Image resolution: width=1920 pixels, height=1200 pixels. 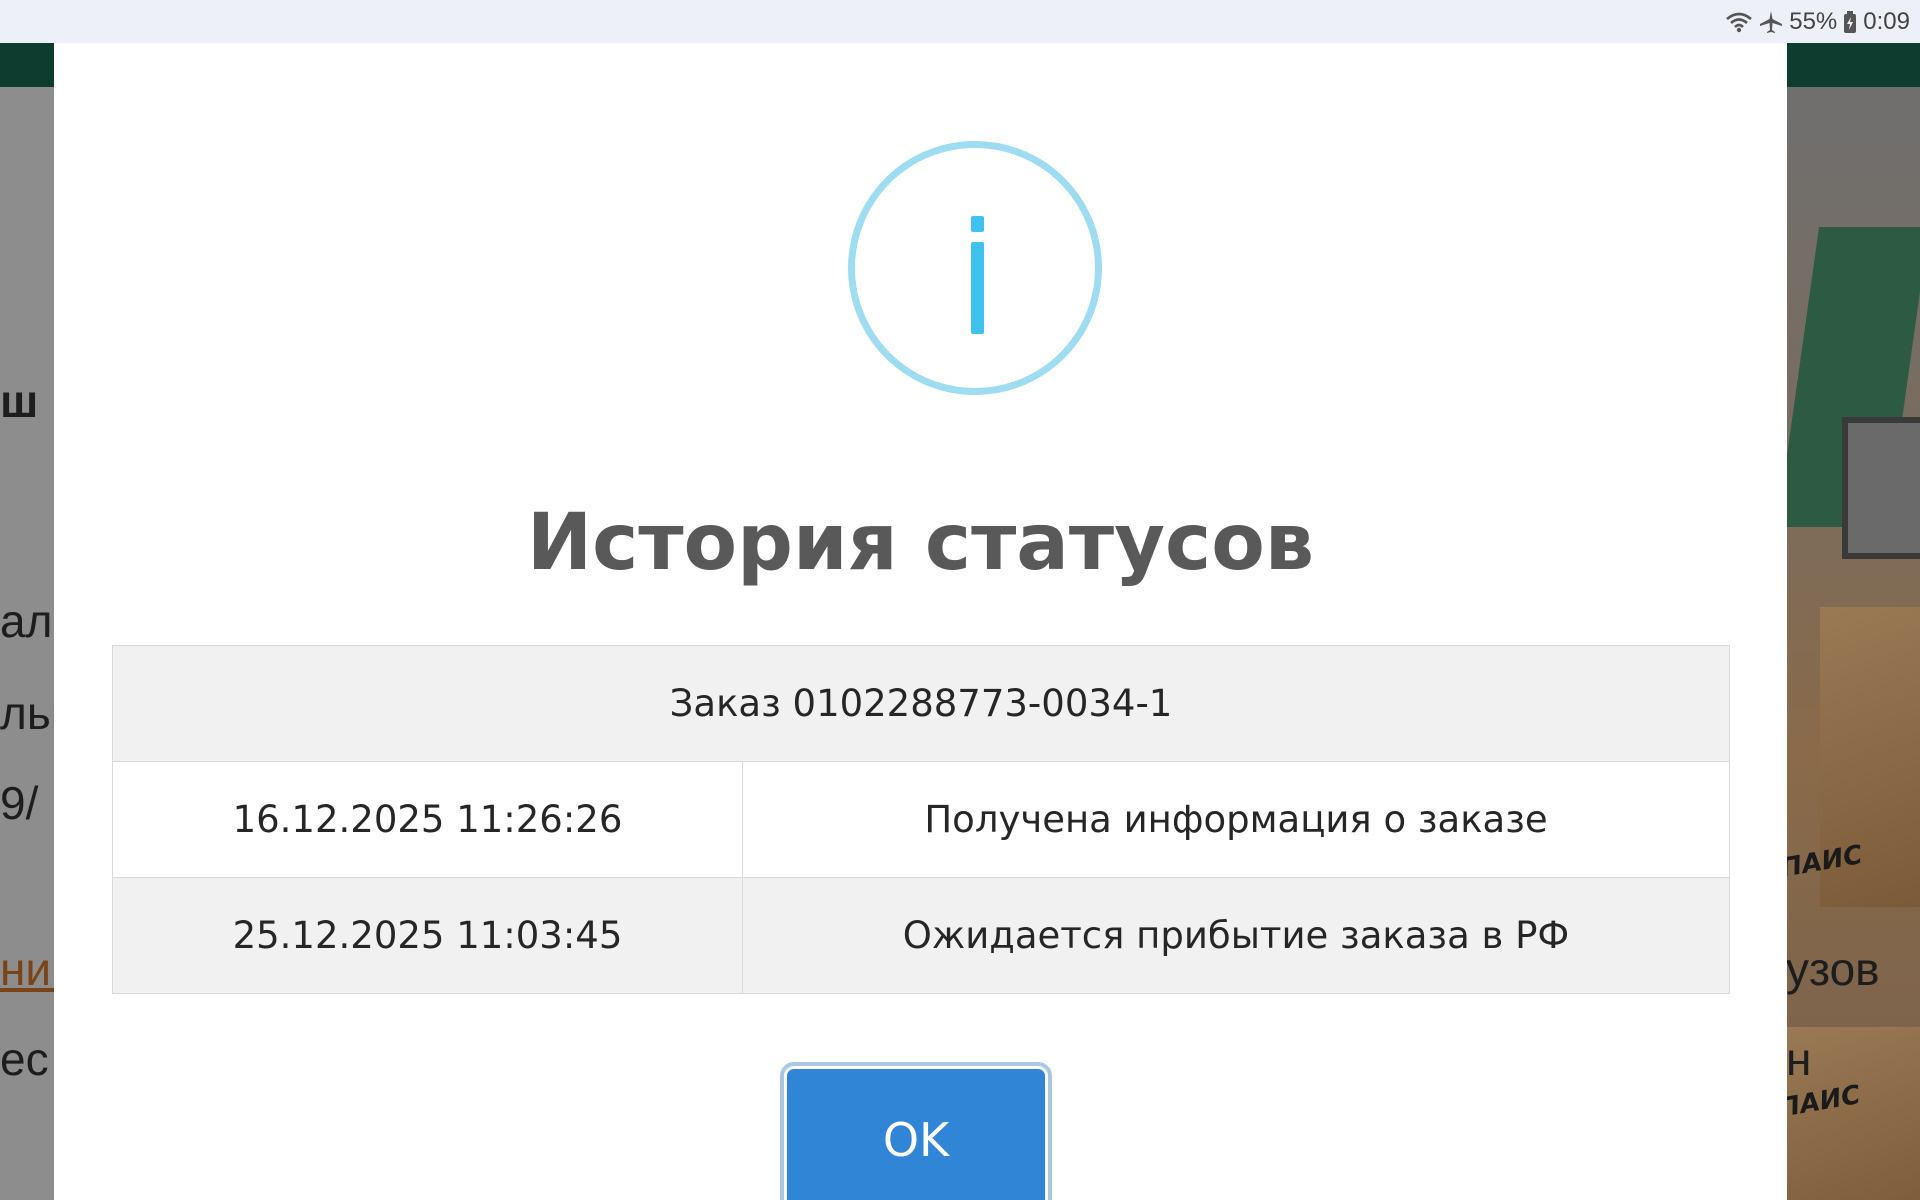 What do you see at coordinates (1833, 969) in the screenshot?
I see `background-text-fragment: узов` at bounding box center [1833, 969].